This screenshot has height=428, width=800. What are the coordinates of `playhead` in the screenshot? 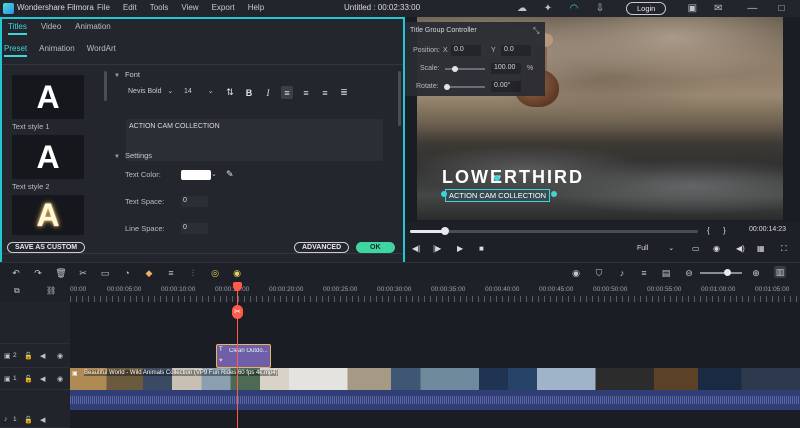 It's located at (237, 355).